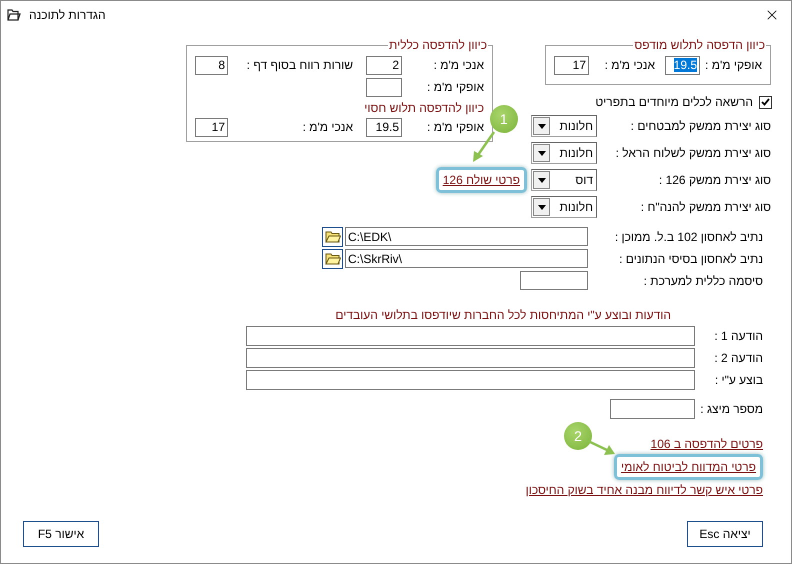 The width and height of the screenshot is (792, 564). Describe the element at coordinates (211, 65) in the screenshot. I see `text-field: 8` at that location.